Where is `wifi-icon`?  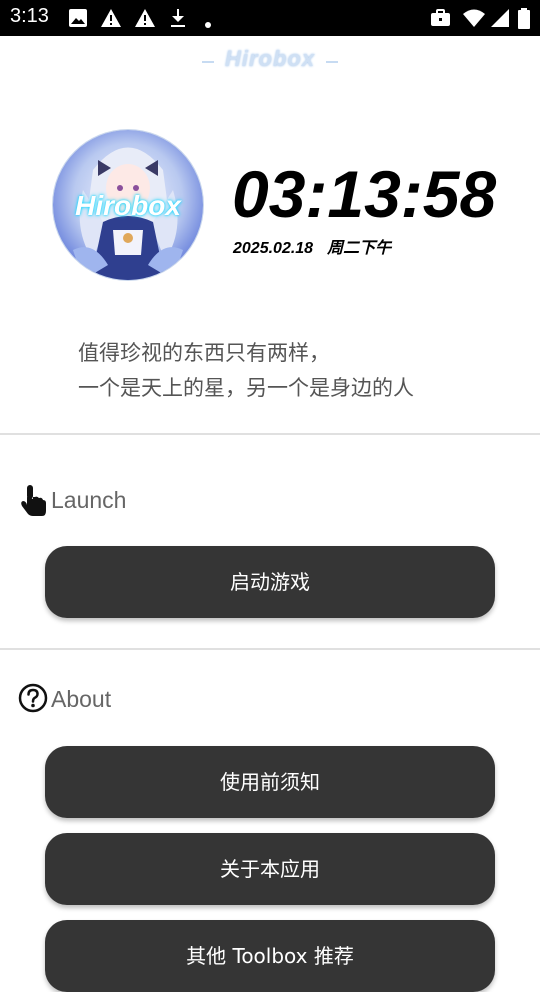 wifi-icon is located at coordinates (474, 20).